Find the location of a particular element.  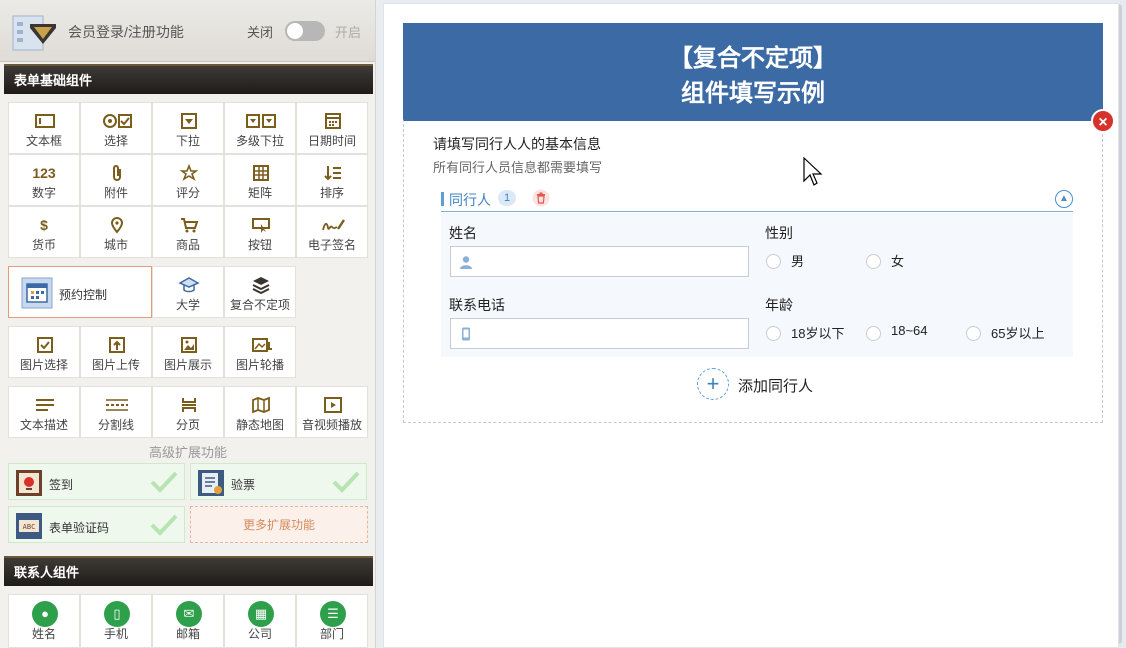

component-static-map: 静态地图 is located at coordinates (260, 412).